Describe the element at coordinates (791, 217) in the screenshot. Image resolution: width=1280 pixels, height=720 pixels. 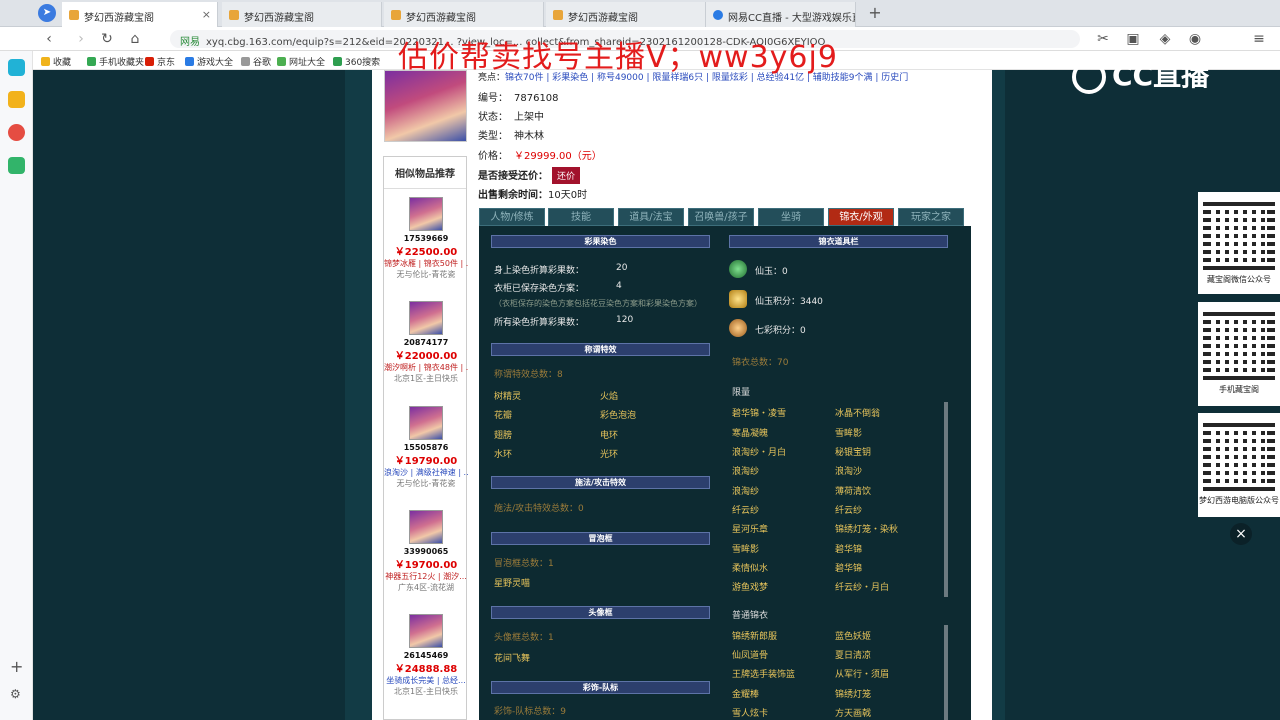
I see `tab-mounts: 坐骑` at that location.